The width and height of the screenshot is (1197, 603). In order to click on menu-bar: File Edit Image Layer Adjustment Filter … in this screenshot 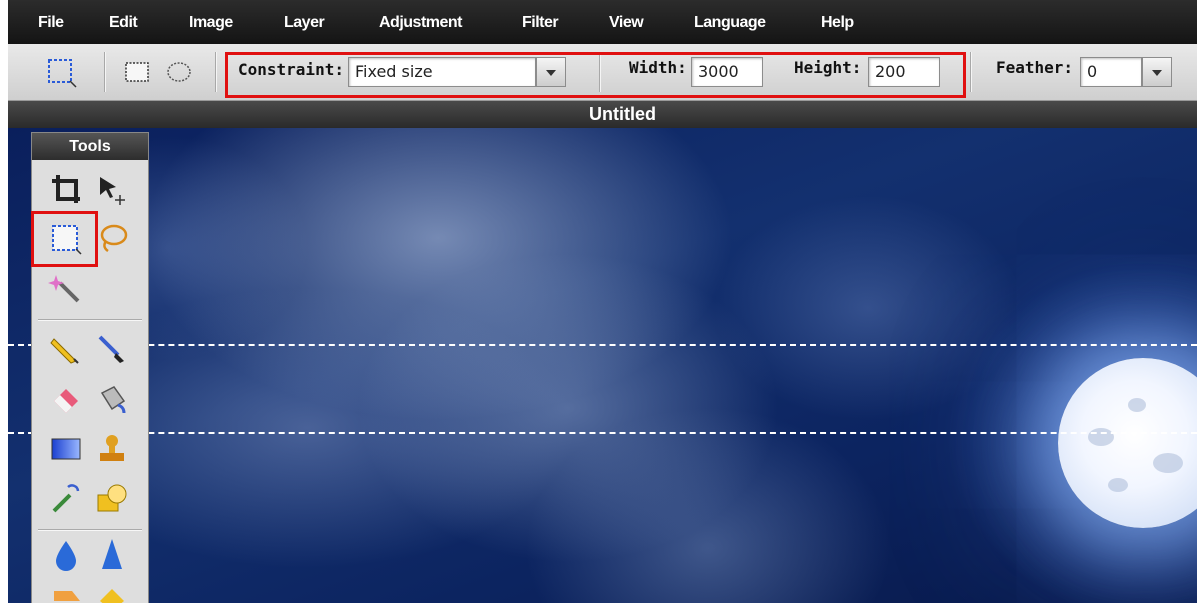, I will do `click(602, 22)`.